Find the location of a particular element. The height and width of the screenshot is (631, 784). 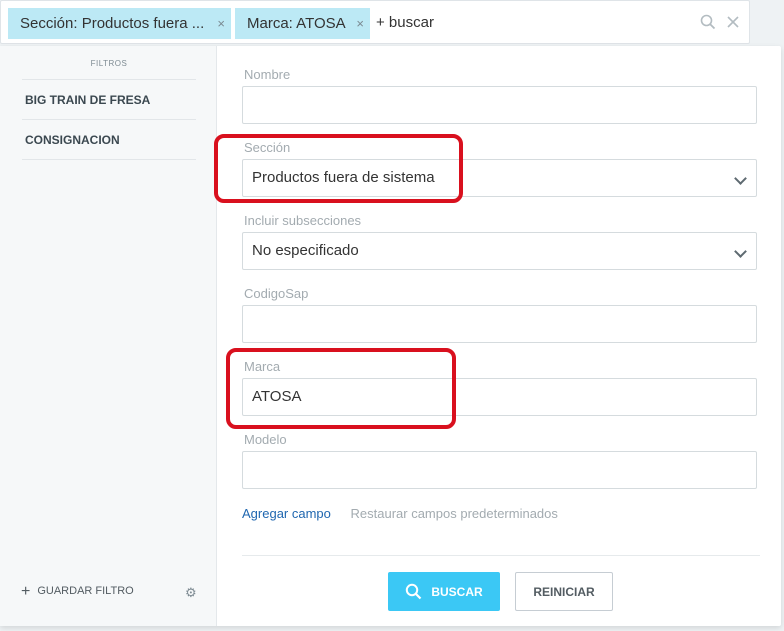

add-field-link: Agregar campo is located at coordinates (286, 513).